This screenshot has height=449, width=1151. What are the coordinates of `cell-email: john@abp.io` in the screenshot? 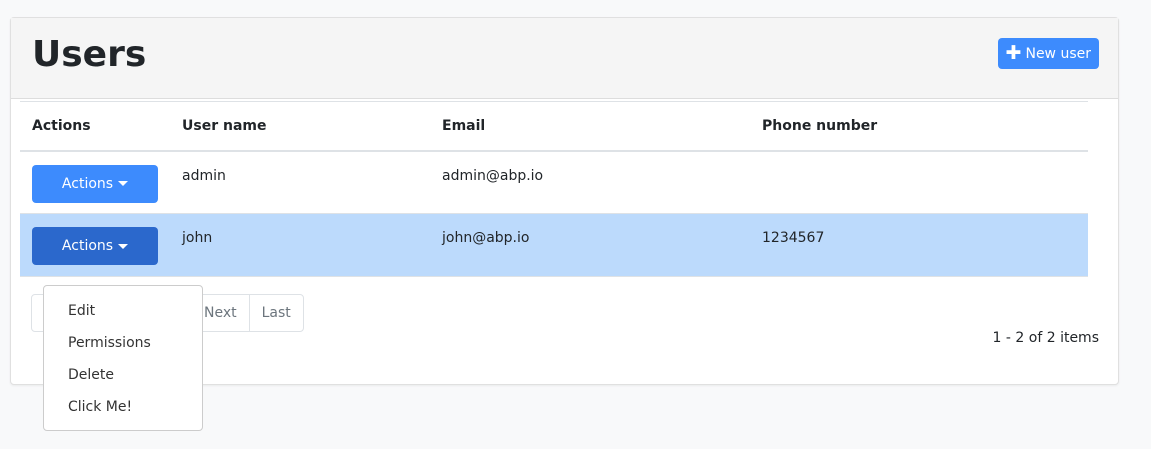 It's located at (590, 245).